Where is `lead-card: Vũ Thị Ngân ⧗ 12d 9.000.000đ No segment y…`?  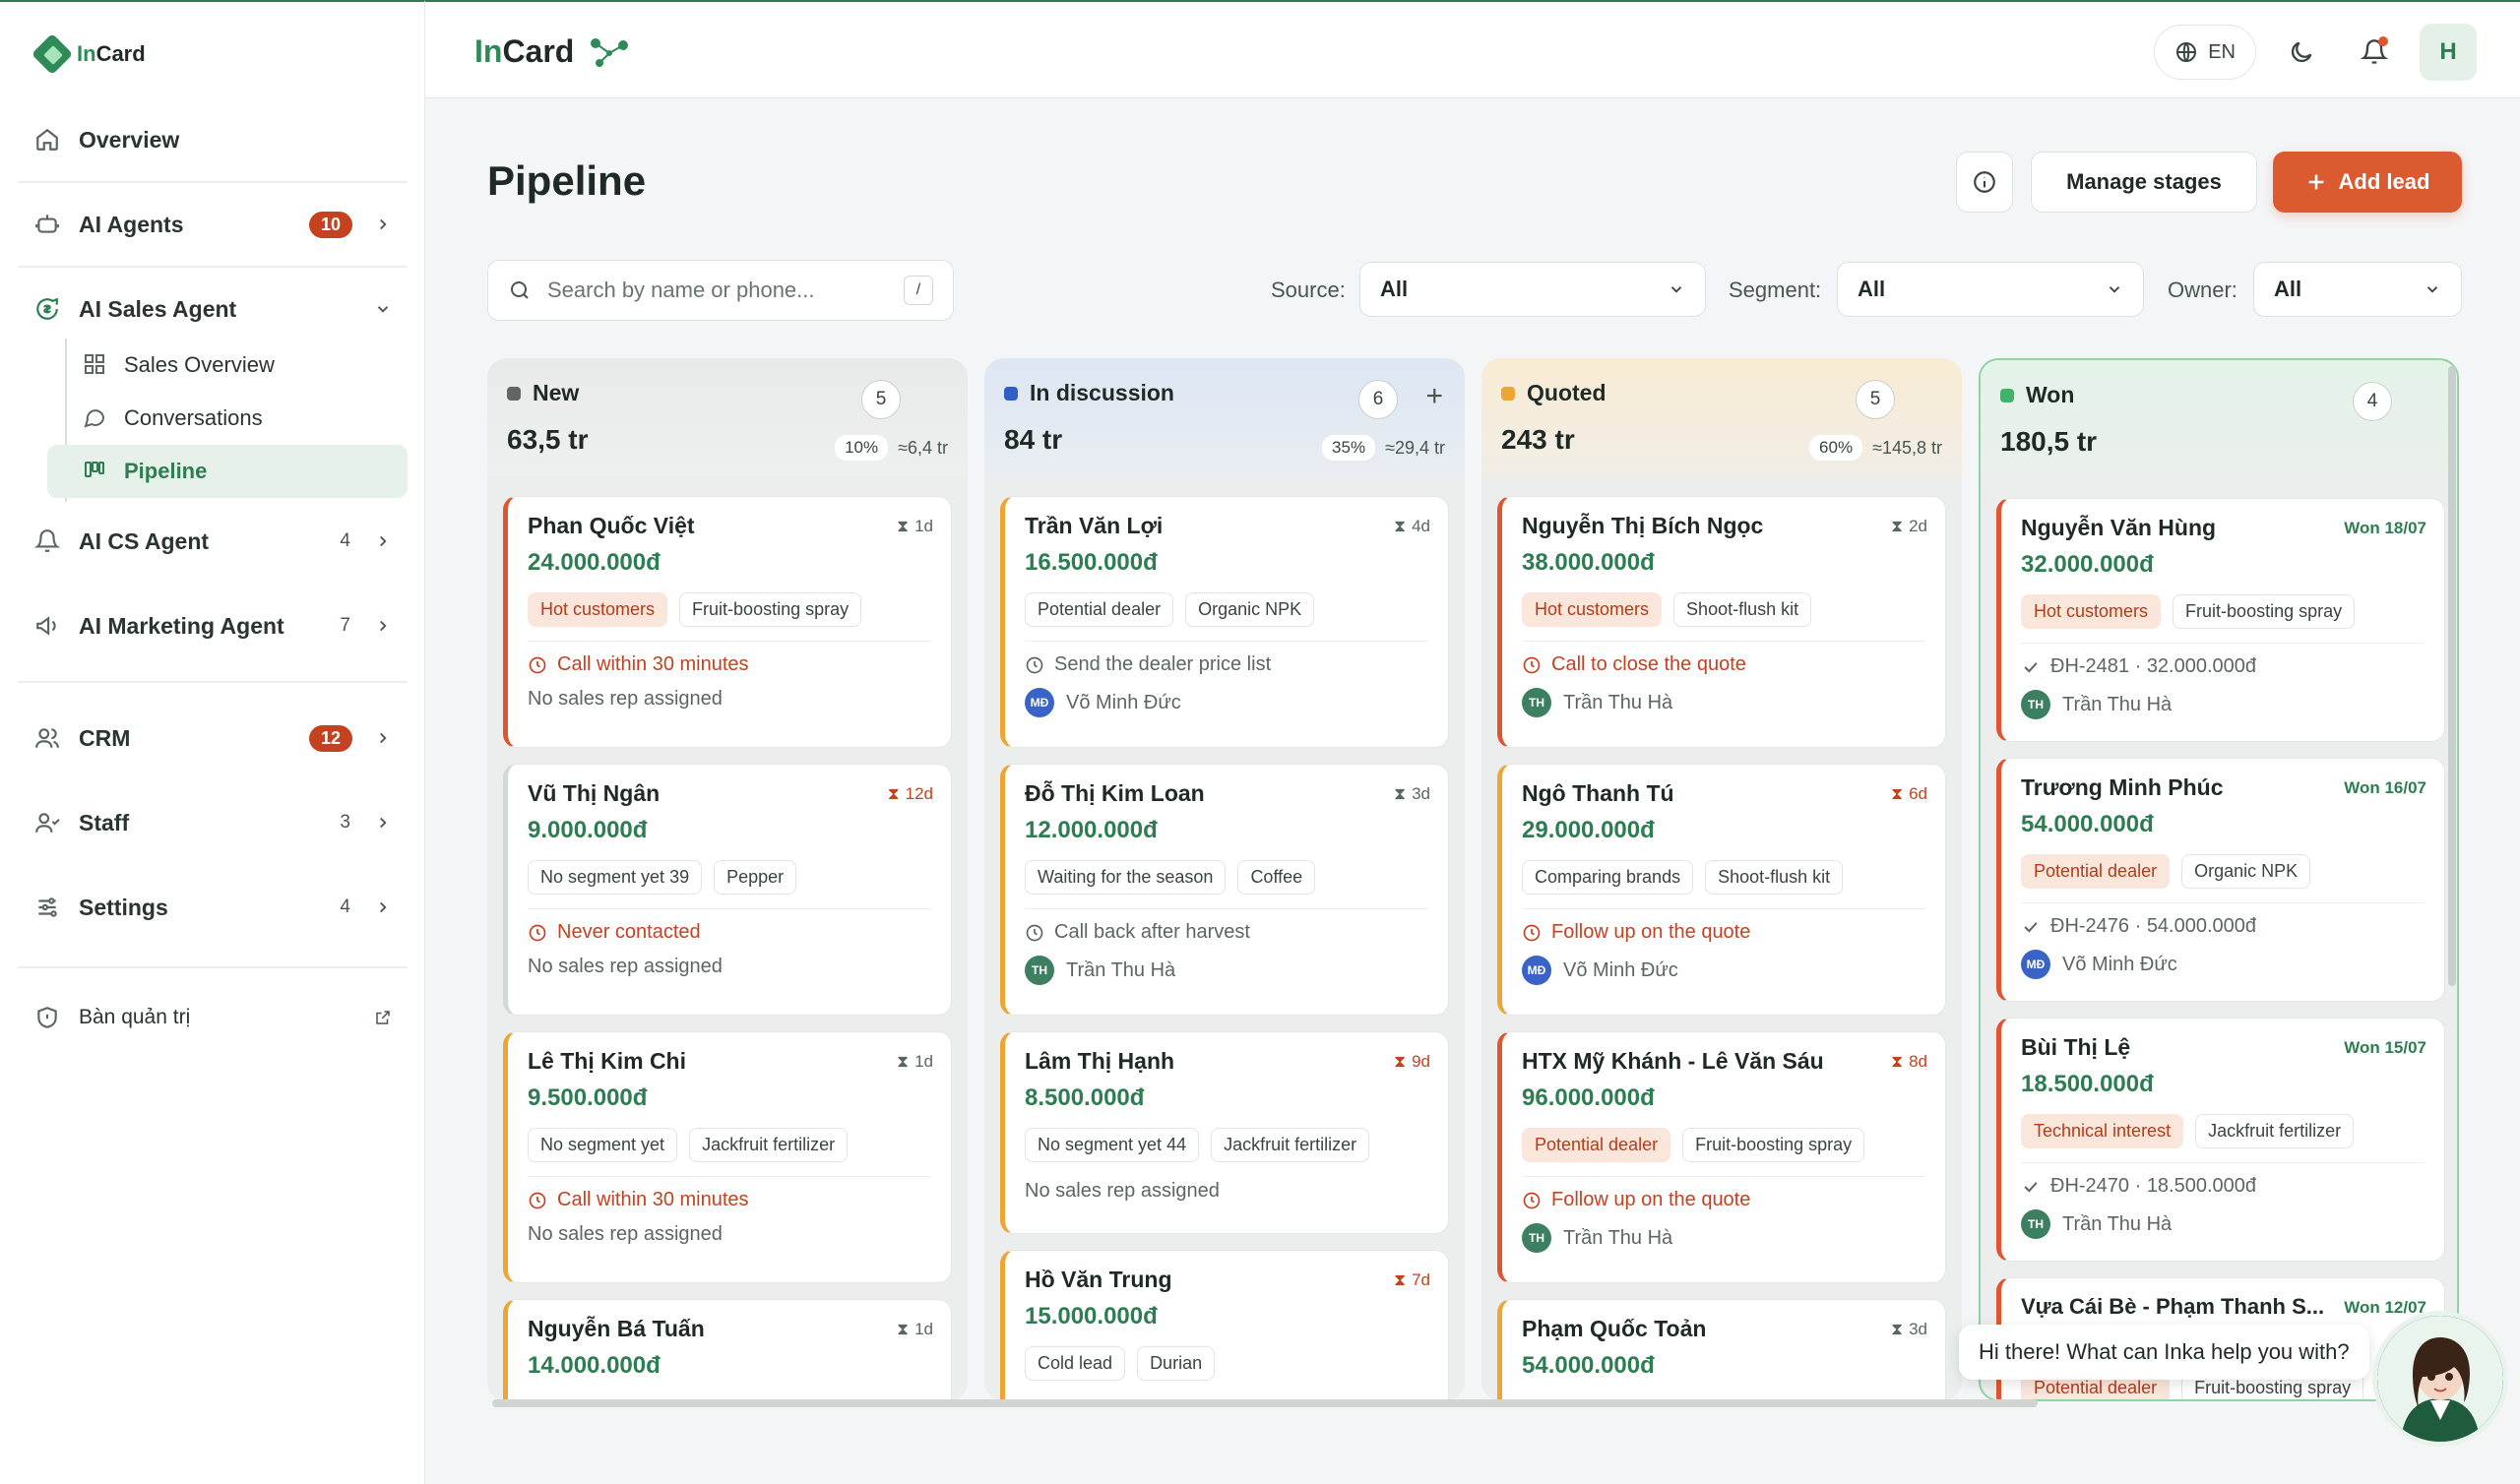 lead-card: Vũ Thị Ngân ⧗ 12d 9.000.000đ No segment y… is located at coordinates (727, 890).